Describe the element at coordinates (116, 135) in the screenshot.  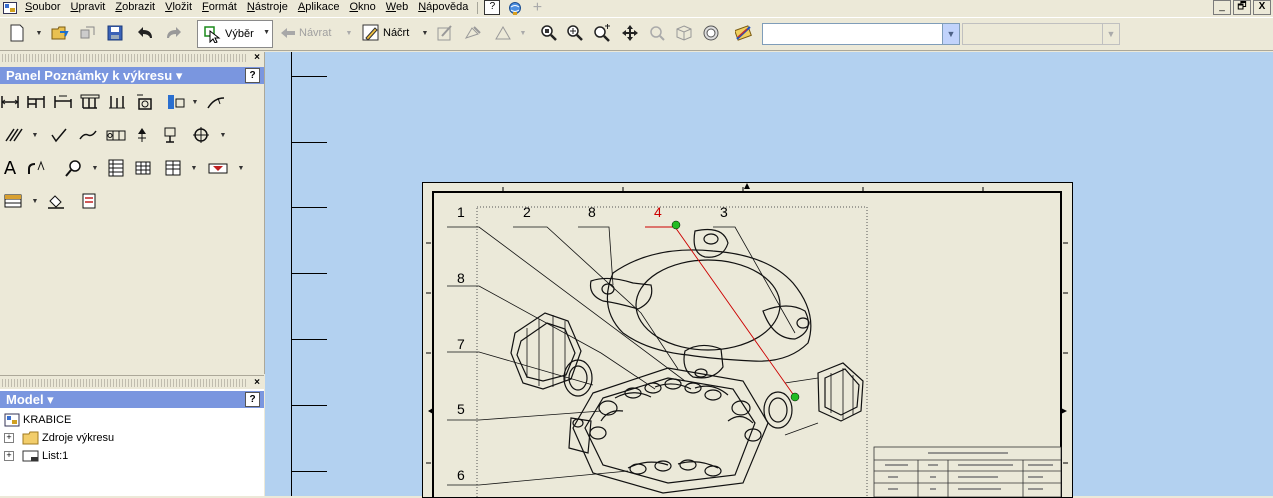
I see `feature-control-frame-icon` at that location.